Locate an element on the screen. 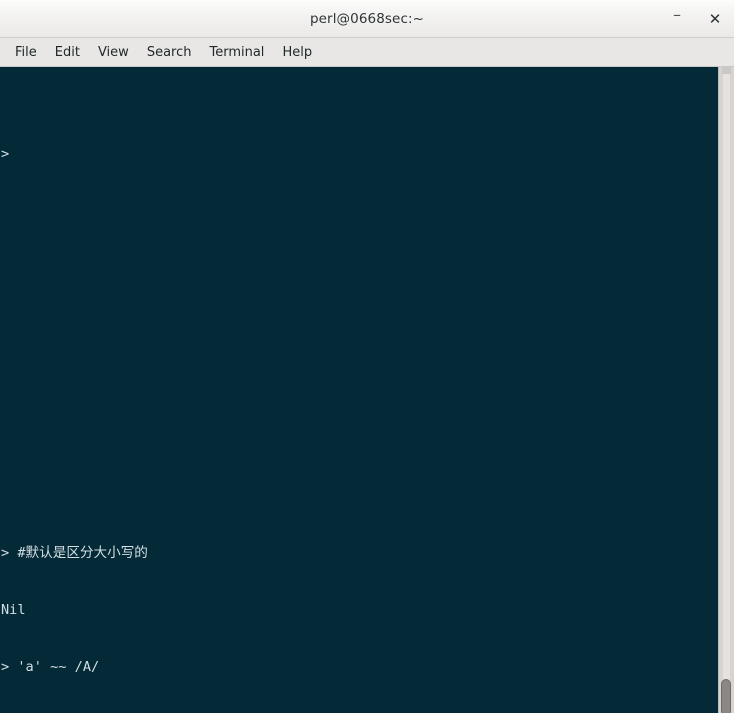  scrollbar-thumb is located at coordinates (726, 696).